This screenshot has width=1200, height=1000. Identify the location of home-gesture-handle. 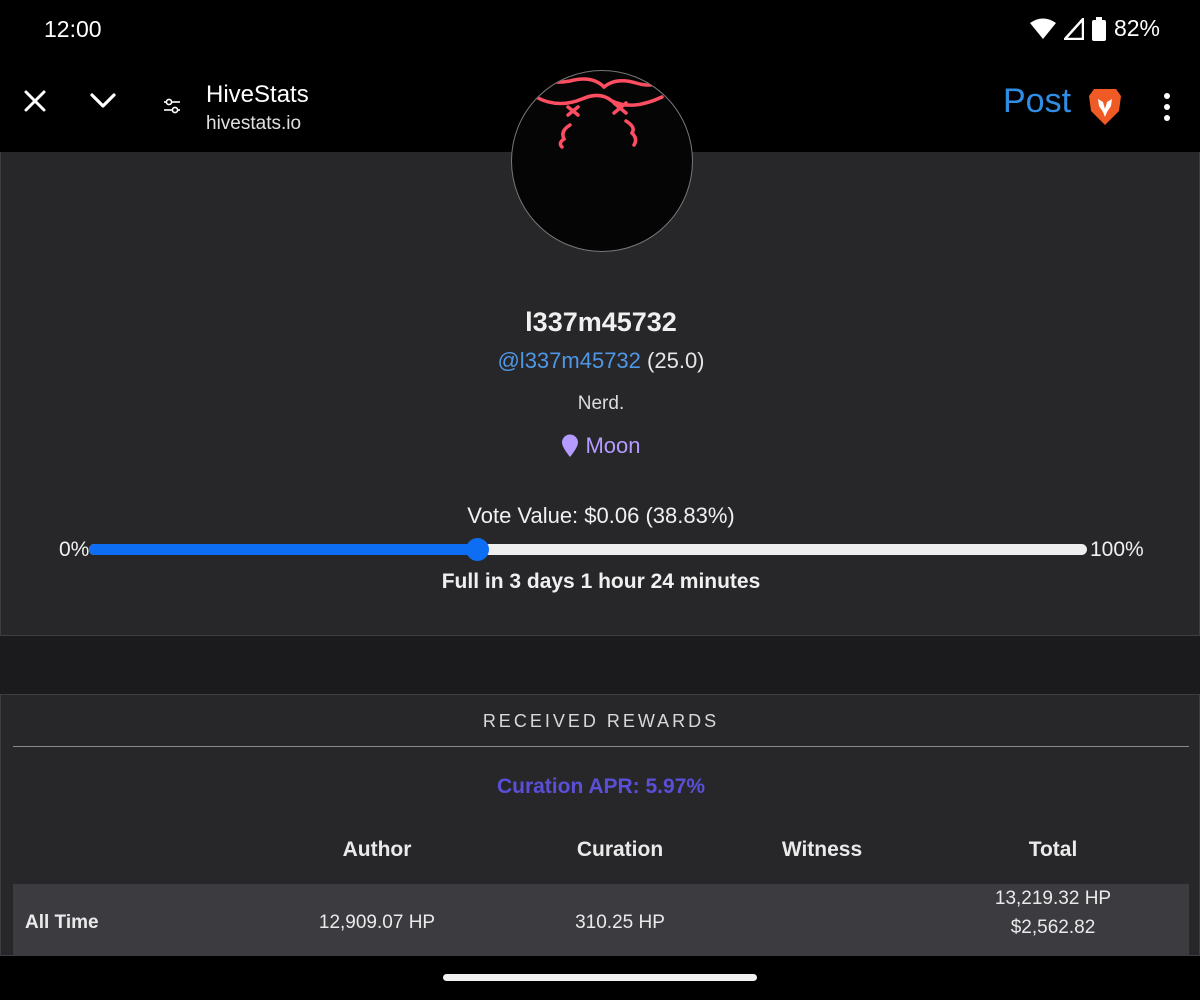
(600, 977).